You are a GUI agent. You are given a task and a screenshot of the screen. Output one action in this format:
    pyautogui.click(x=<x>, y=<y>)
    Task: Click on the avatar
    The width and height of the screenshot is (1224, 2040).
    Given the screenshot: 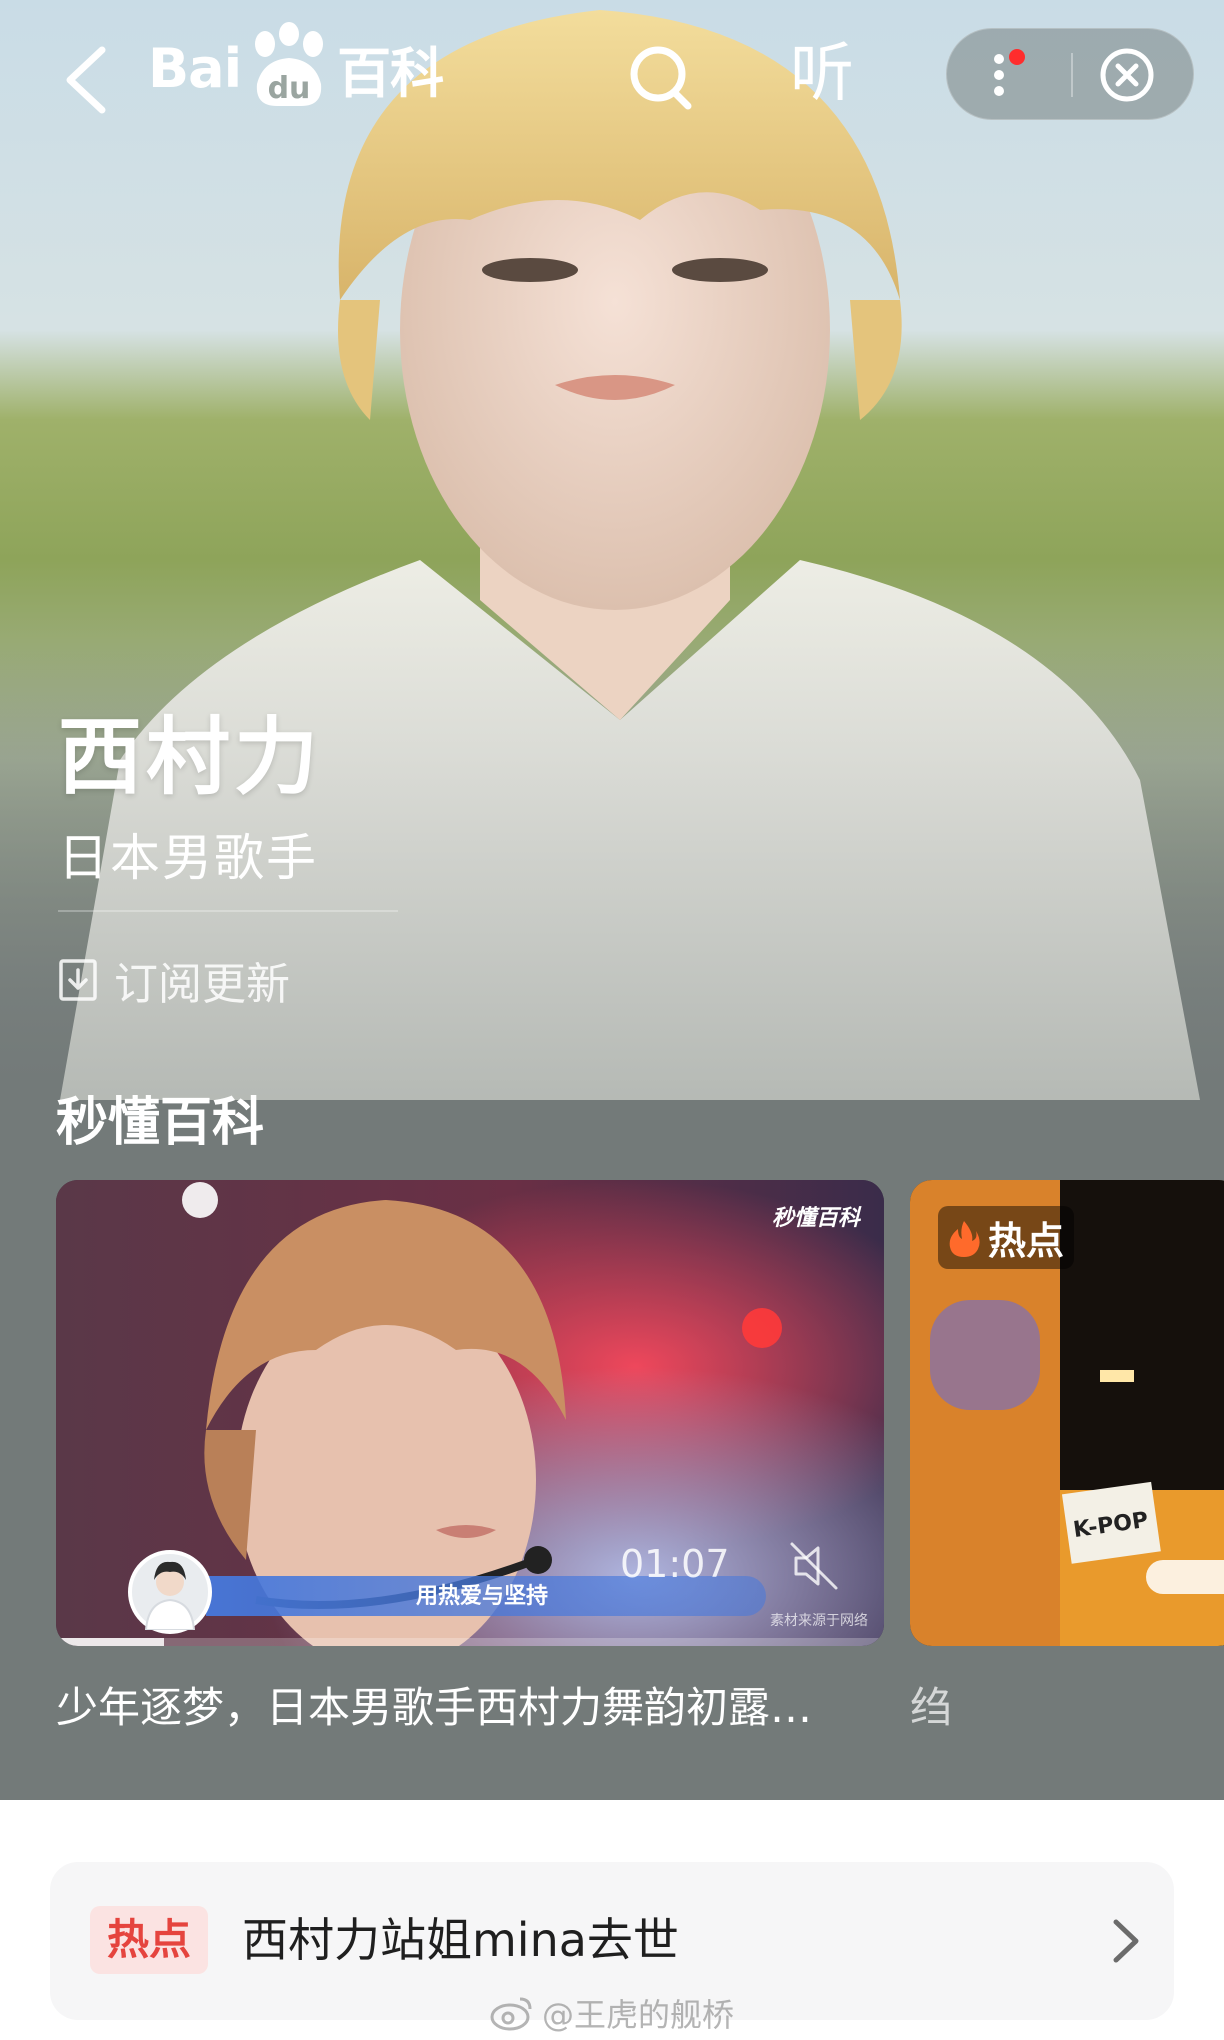 What is the action you would take?
    pyautogui.click(x=170, y=1592)
    